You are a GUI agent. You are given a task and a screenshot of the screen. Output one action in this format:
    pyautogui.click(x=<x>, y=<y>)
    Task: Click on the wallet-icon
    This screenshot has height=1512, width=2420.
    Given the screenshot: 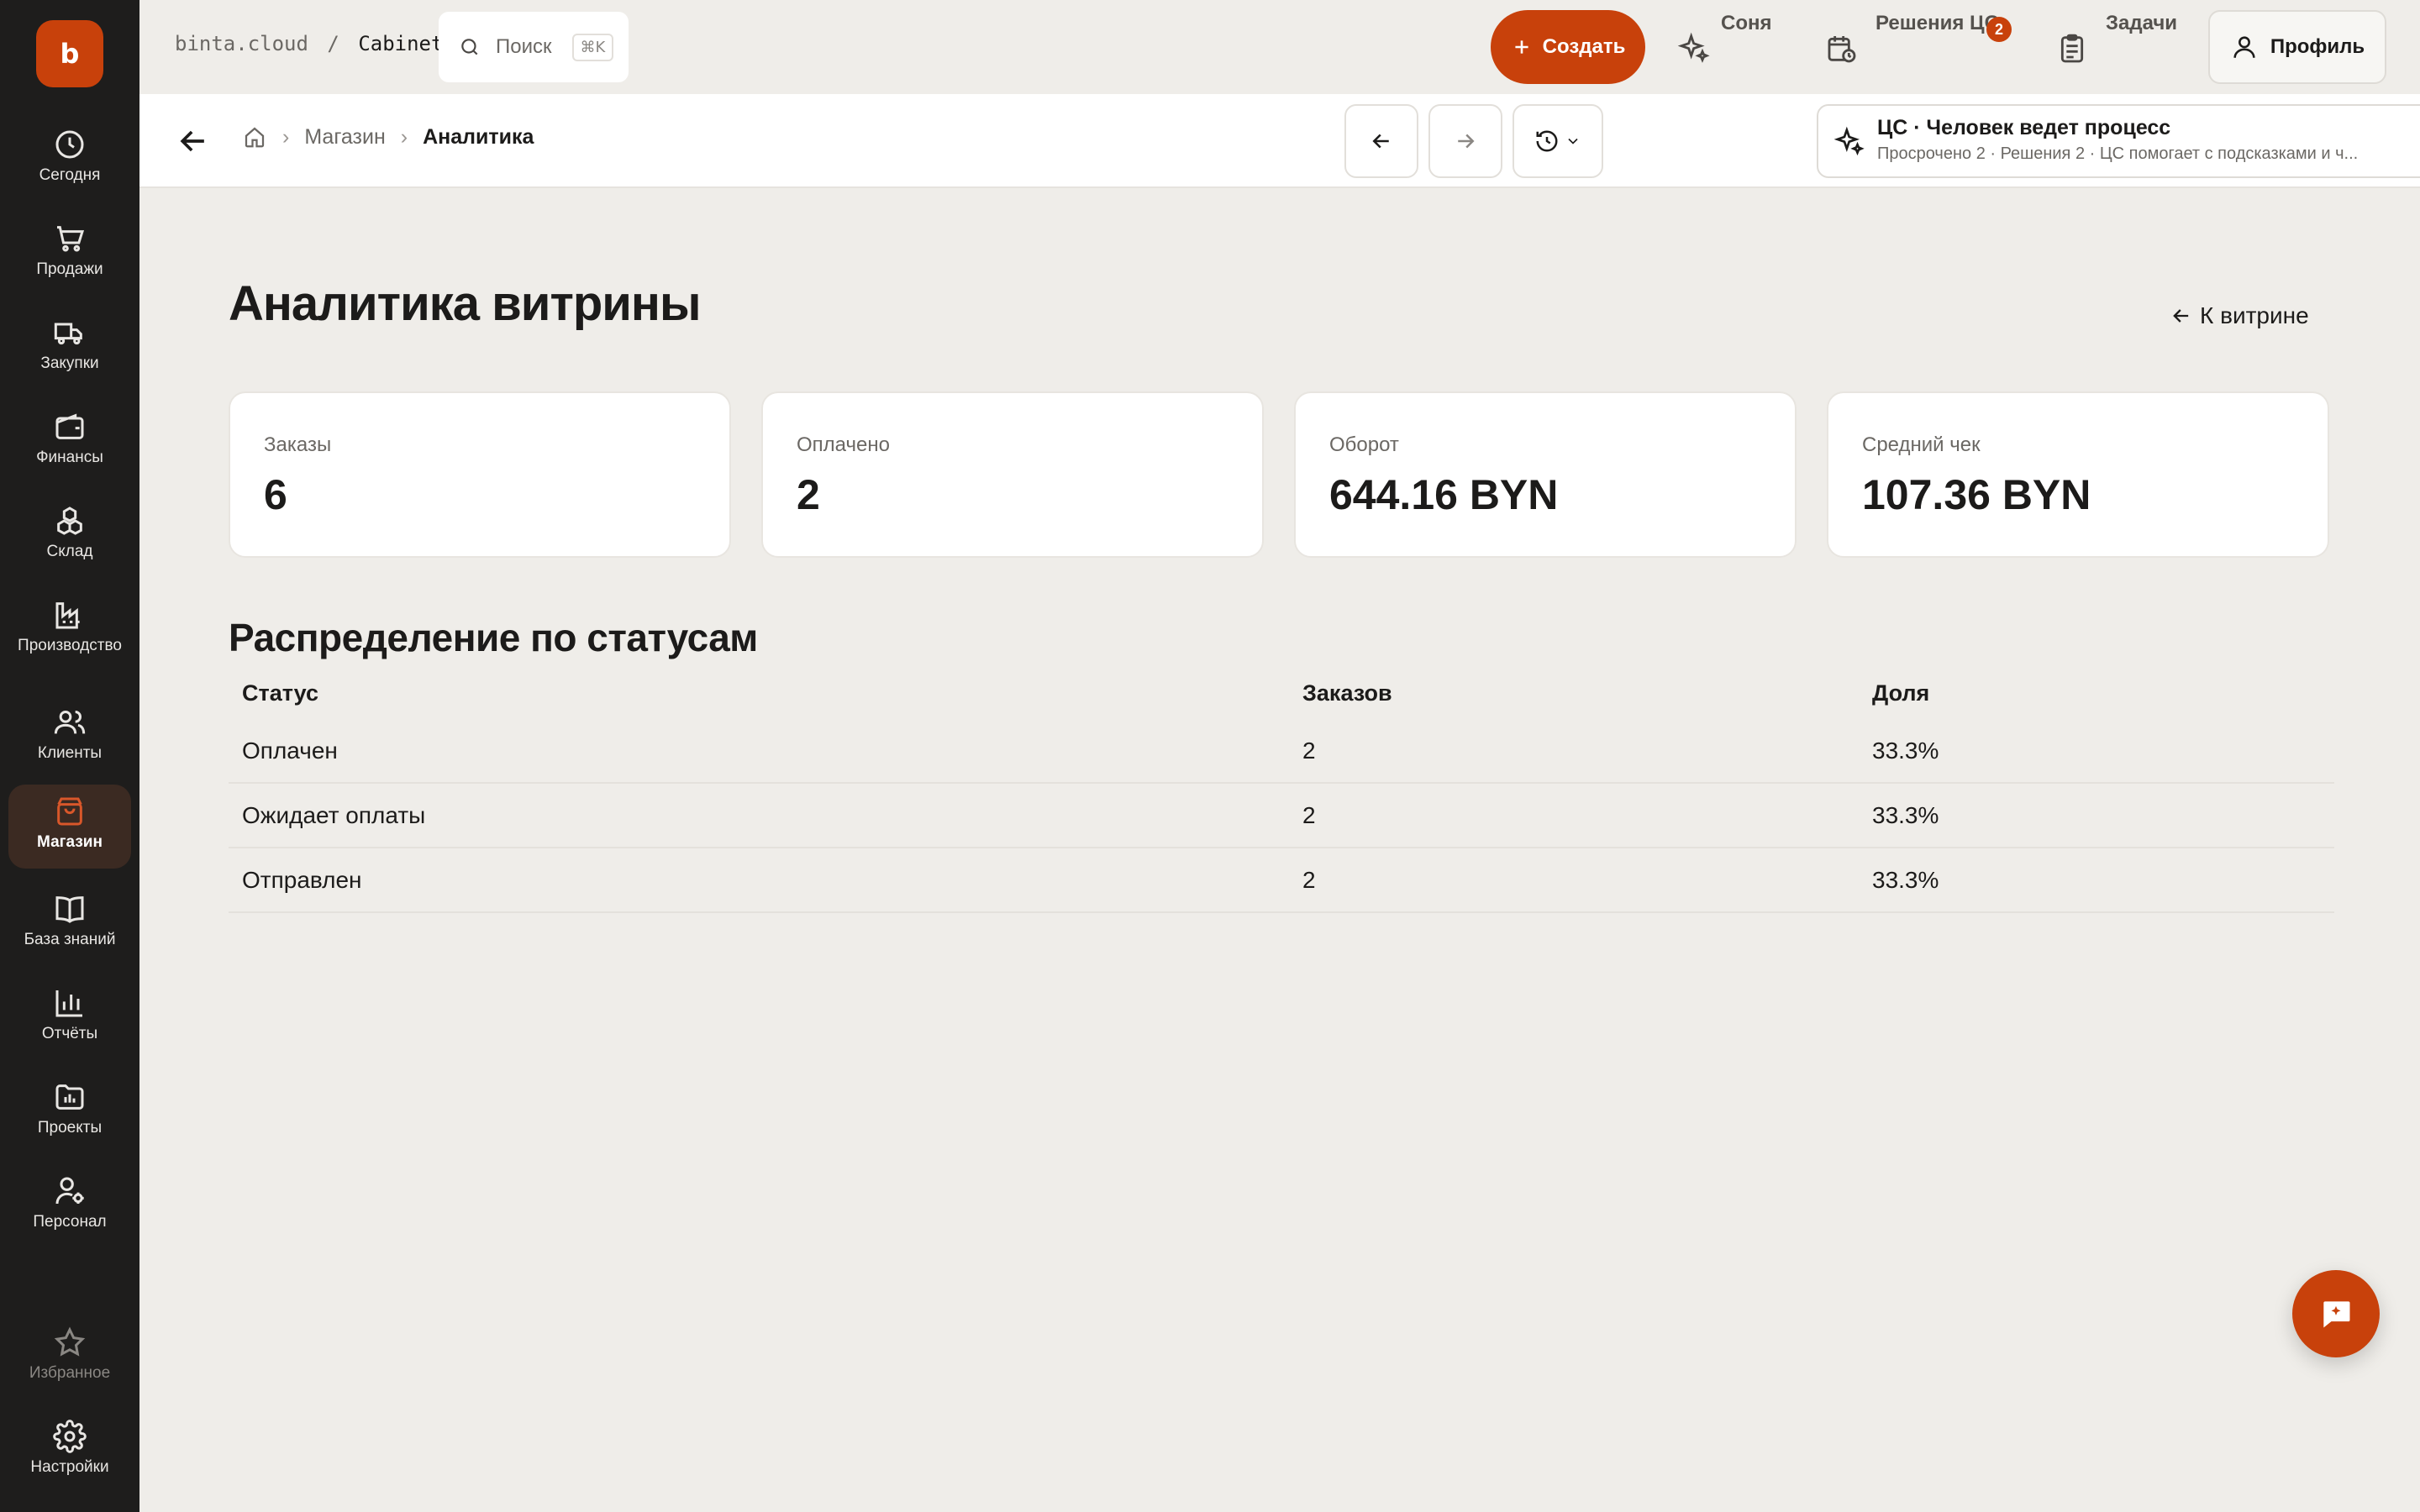 What is the action you would take?
    pyautogui.click(x=69, y=426)
    